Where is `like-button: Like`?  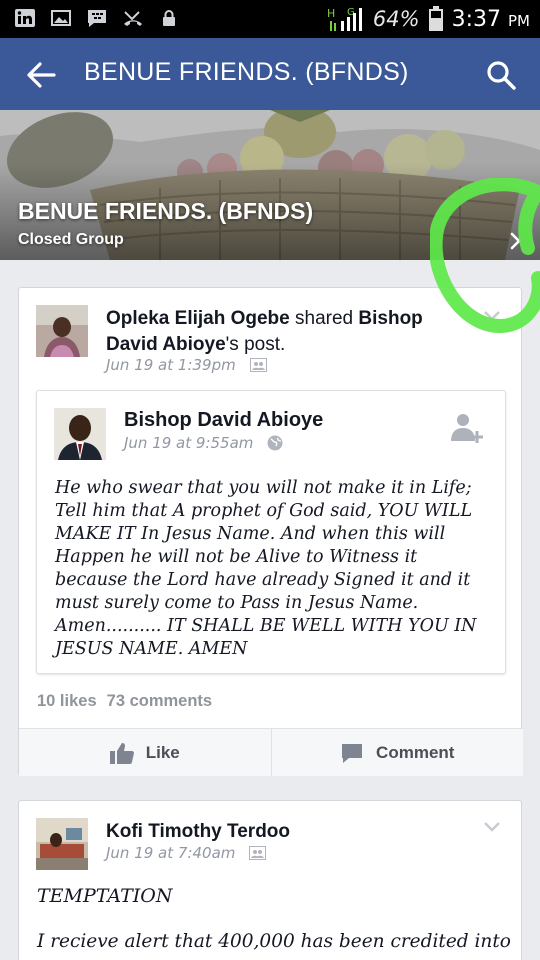 like-button: Like is located at coordinates (145, 752).